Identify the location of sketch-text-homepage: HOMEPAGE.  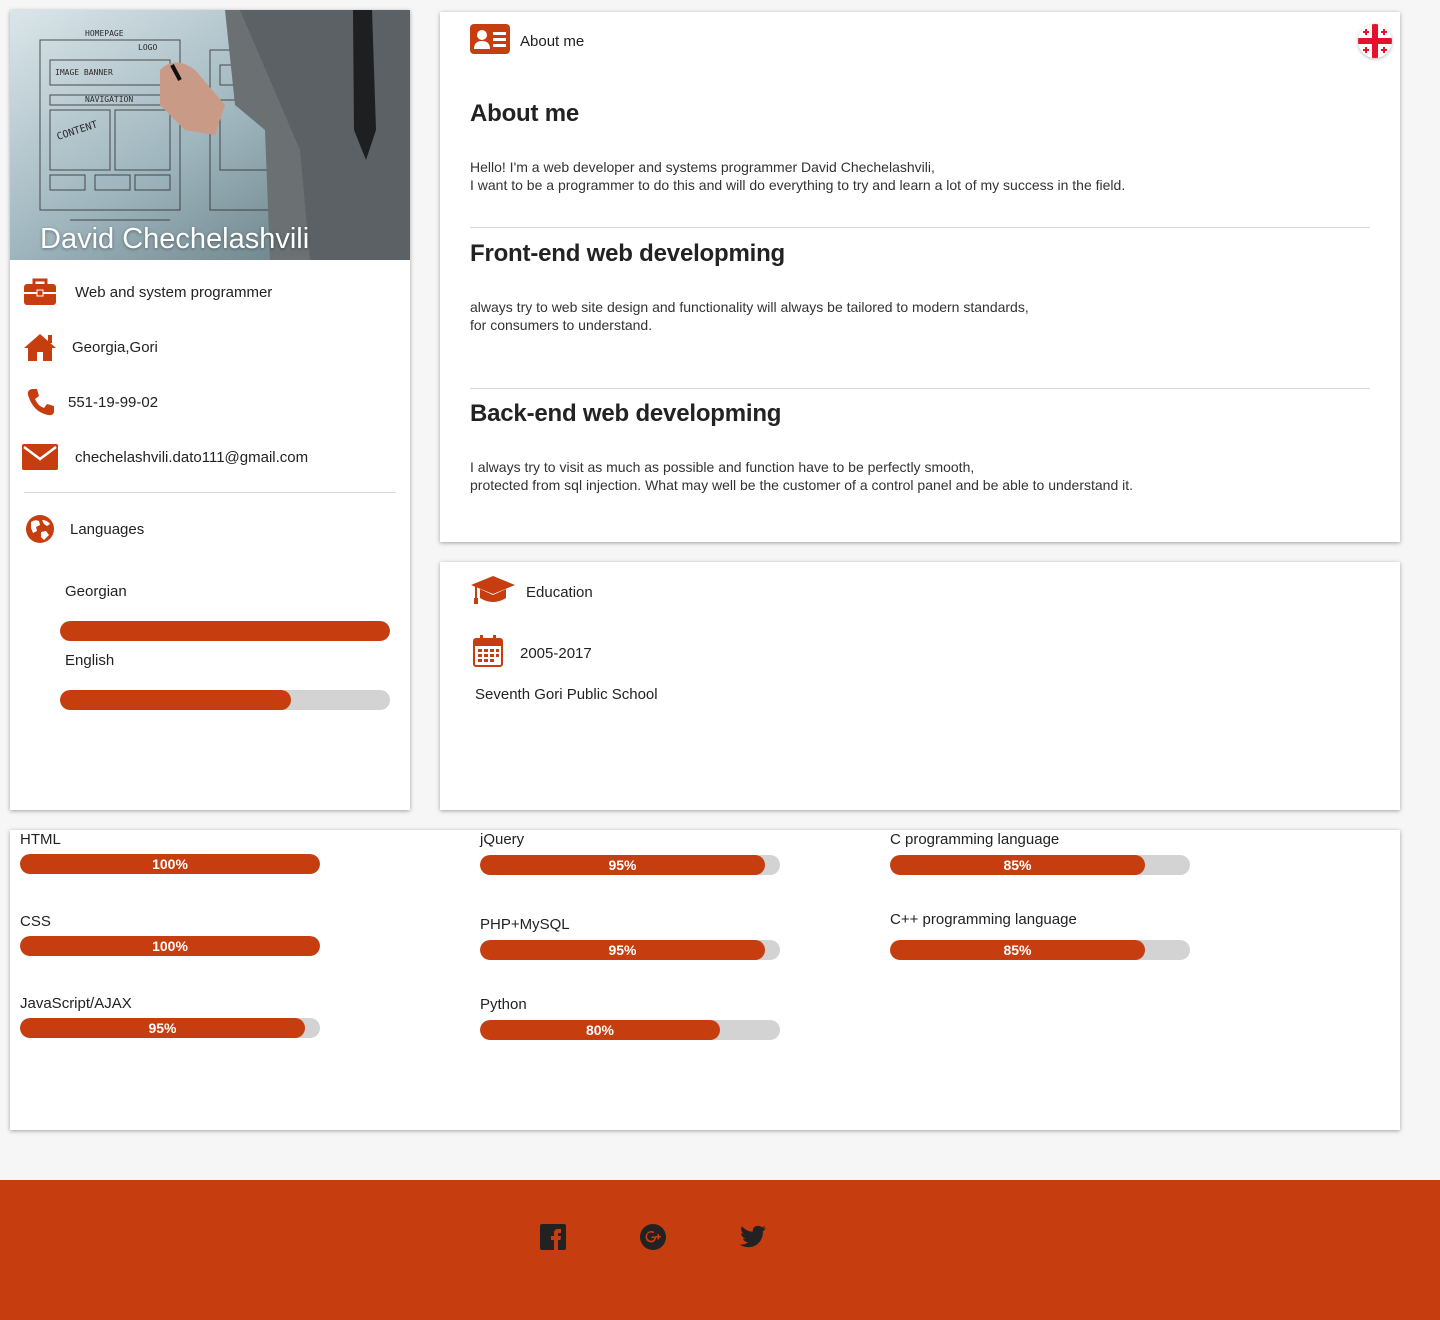
(104, 33).